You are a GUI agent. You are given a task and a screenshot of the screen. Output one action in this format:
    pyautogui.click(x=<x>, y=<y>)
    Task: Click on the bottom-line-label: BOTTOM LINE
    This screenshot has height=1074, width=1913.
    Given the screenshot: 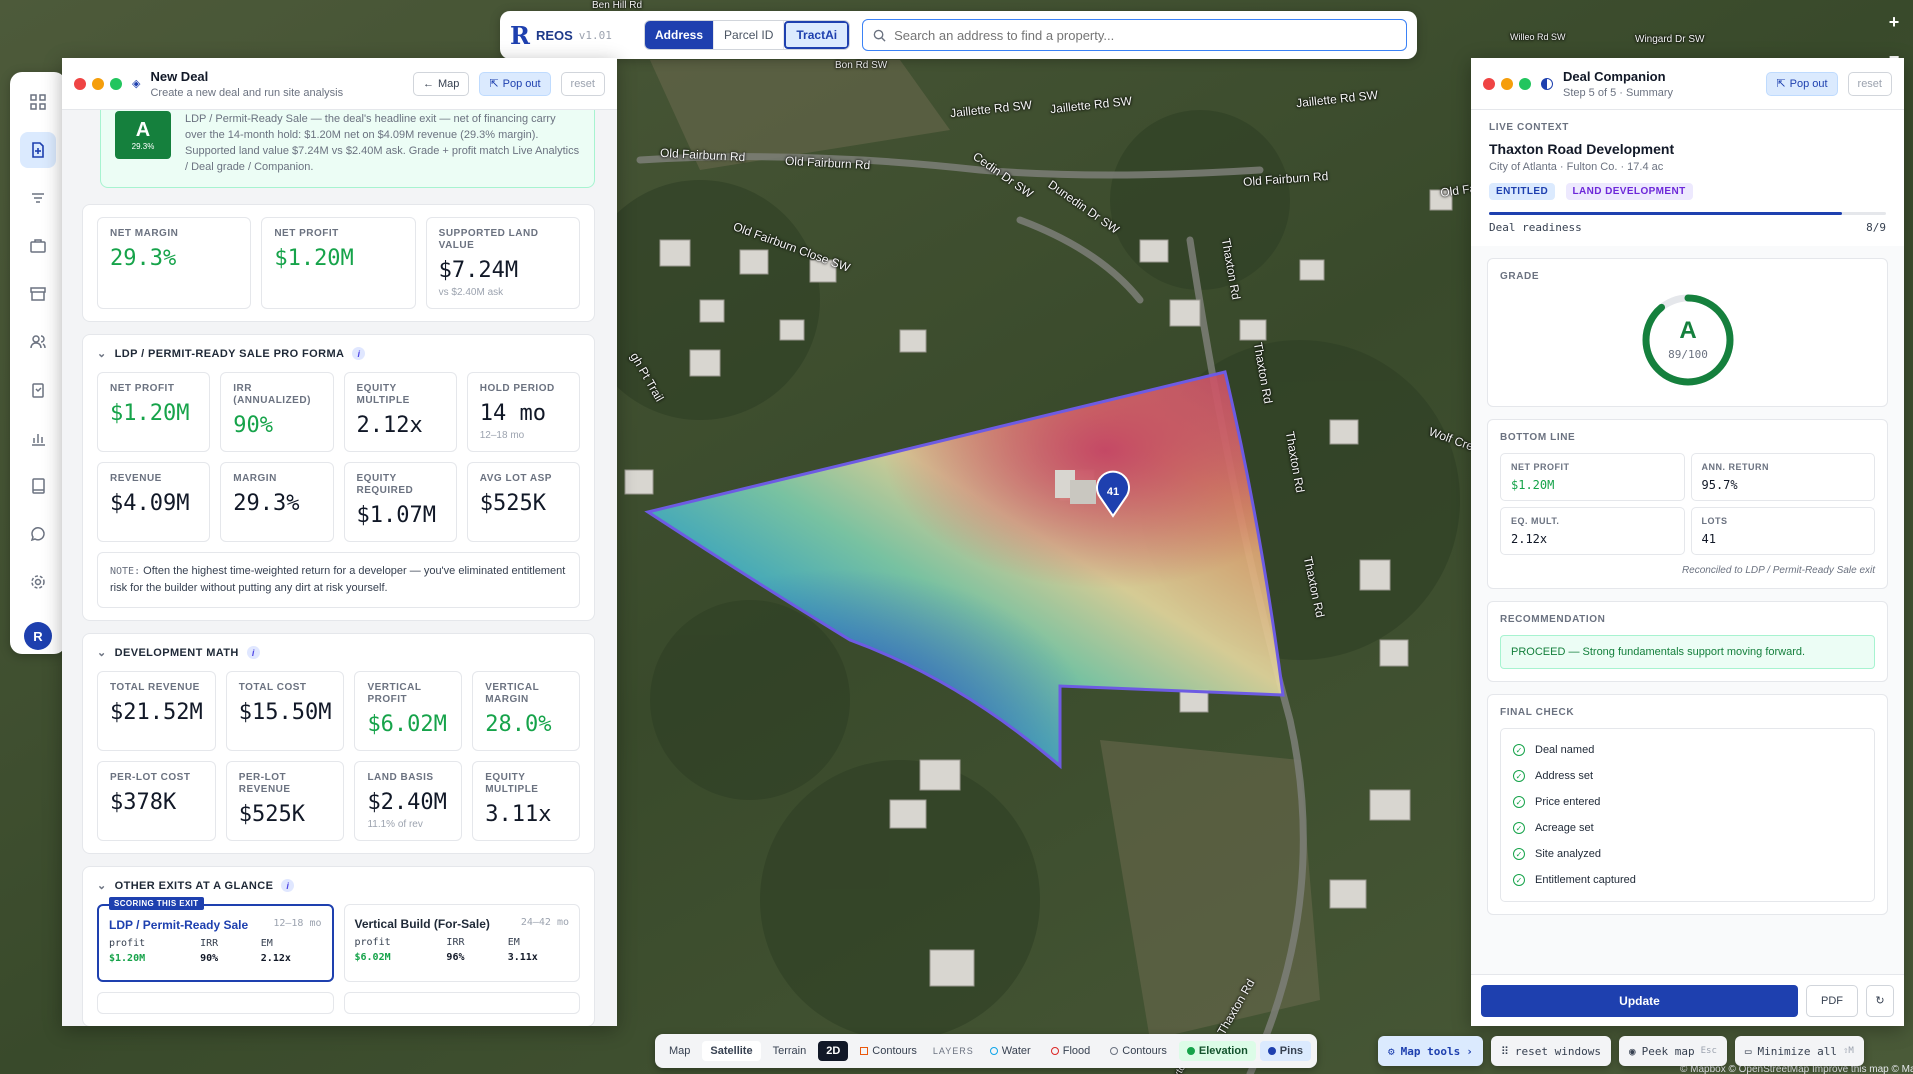 What is the action you would take?
    pyautogui.click(x=1538, y=437)
    